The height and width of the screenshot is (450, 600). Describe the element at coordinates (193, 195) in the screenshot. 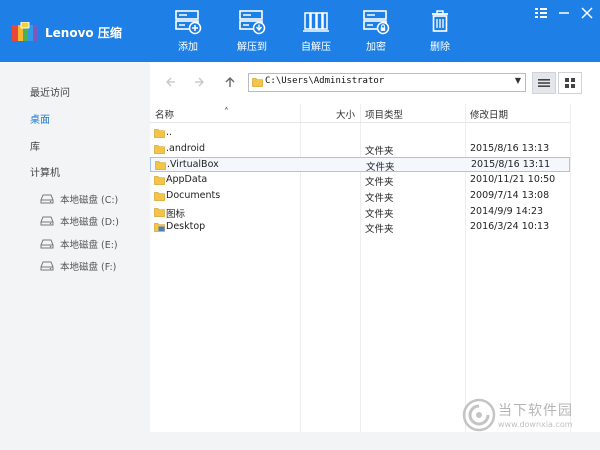

I see `file-name: Documents` at that location.